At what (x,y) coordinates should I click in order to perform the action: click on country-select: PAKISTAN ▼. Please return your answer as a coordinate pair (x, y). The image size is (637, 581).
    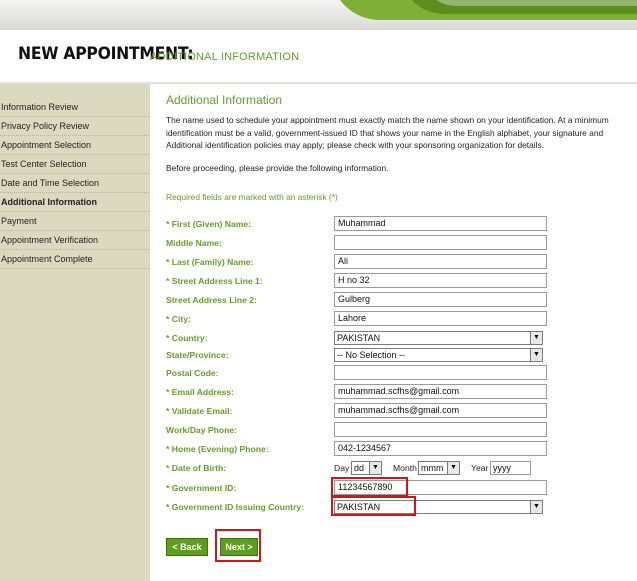
    Looking at the image, I should click on (438, 338).